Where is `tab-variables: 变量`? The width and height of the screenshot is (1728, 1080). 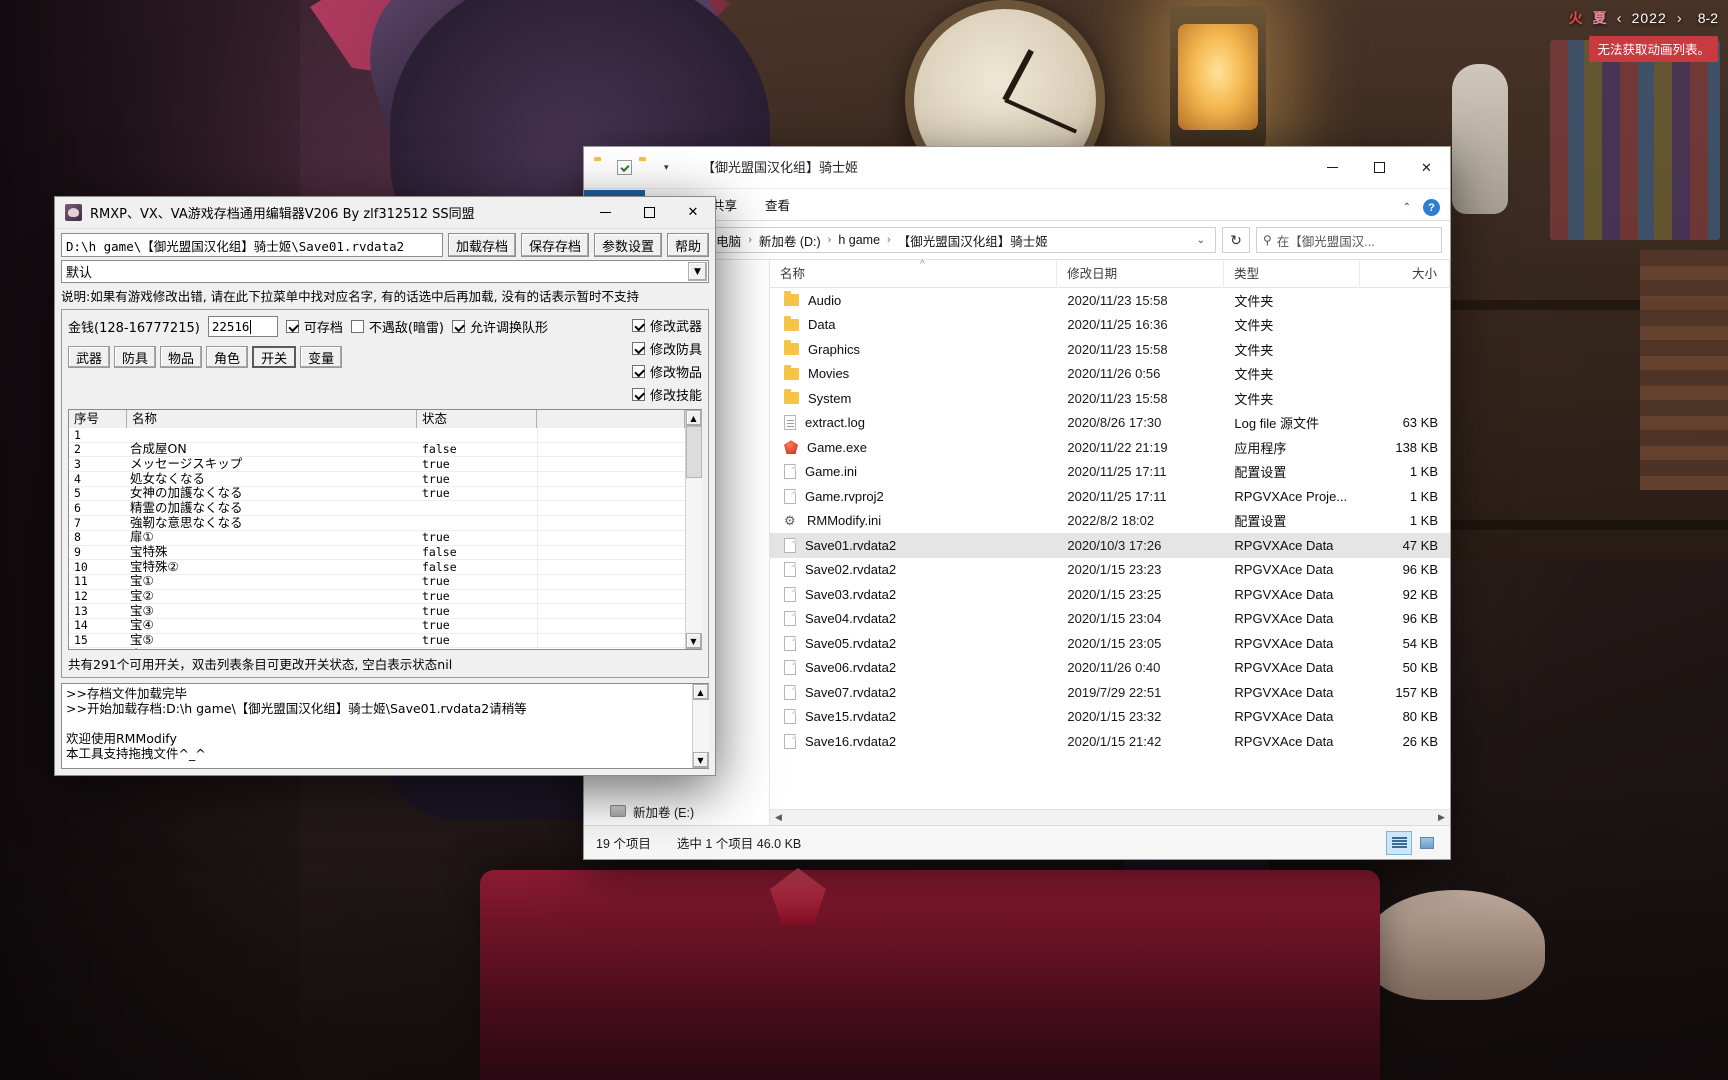 tab-variables: 变量 is located at coordinates (321, 357).